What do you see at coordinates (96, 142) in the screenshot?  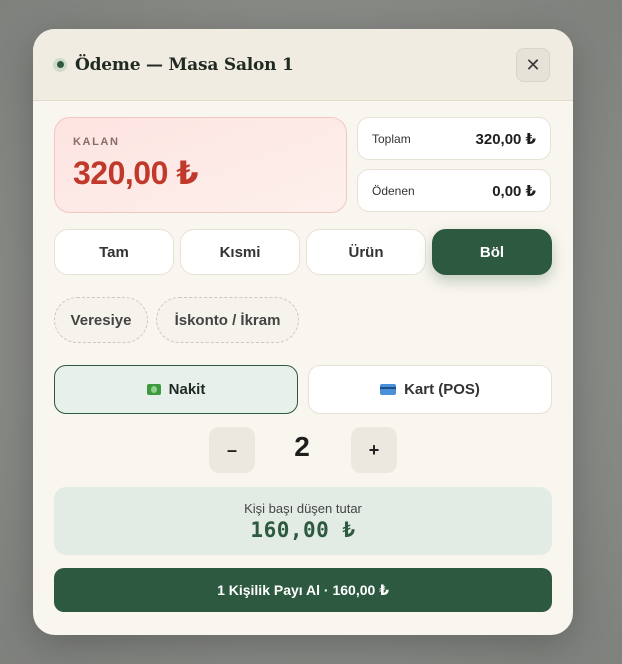 I see `remaining-label: KALAN` at bounding box center [96, 142].